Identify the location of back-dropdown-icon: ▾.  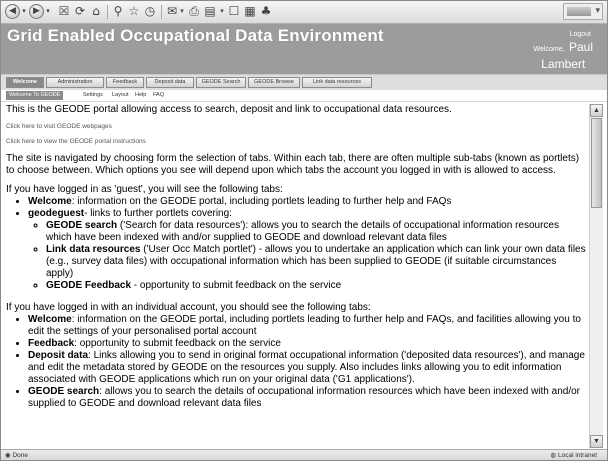
(24, 11).